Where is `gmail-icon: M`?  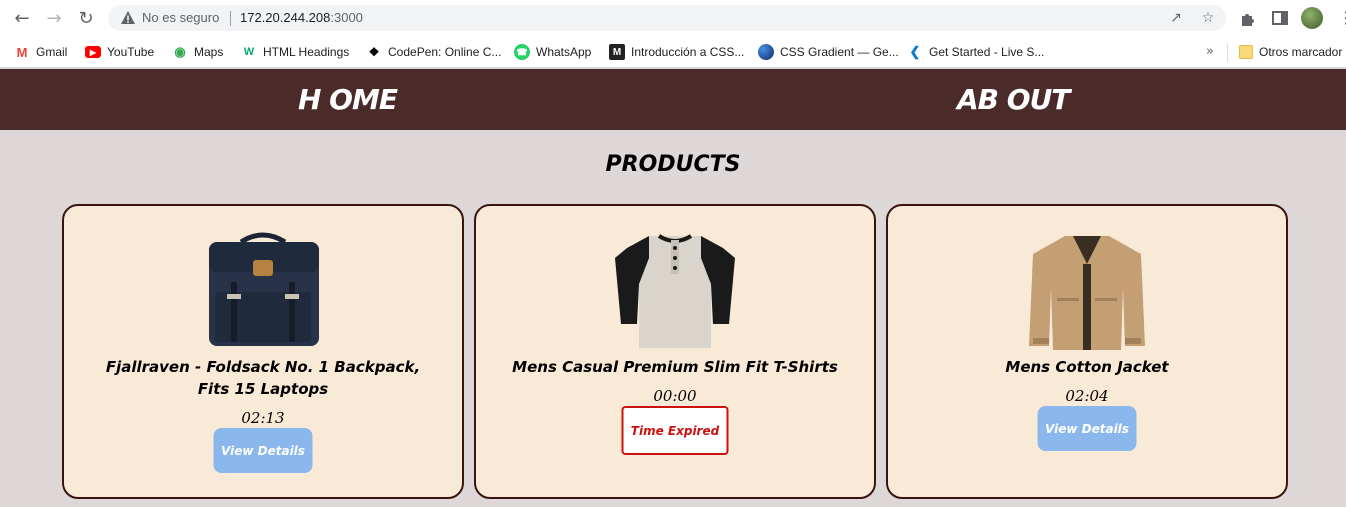 gmail-icon: M is located at coordinates (22, 52).